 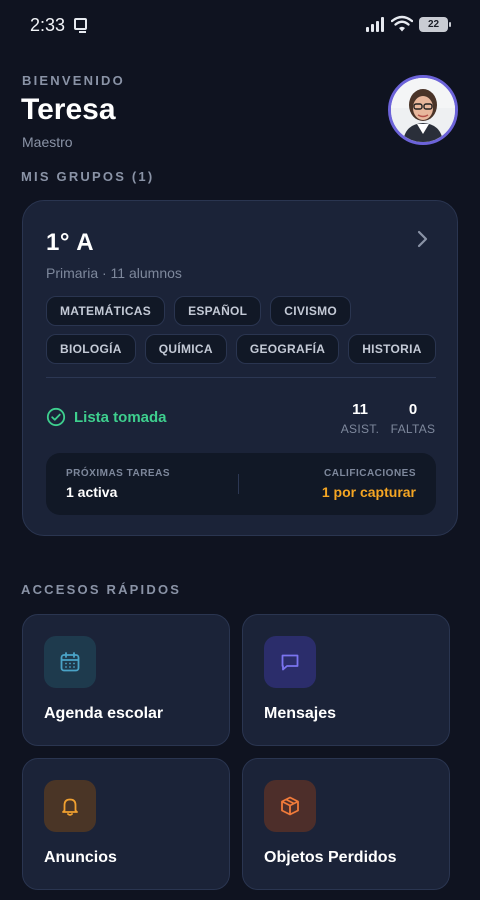 I want to click on user-role: Maestro, so click(x=47, y=142).